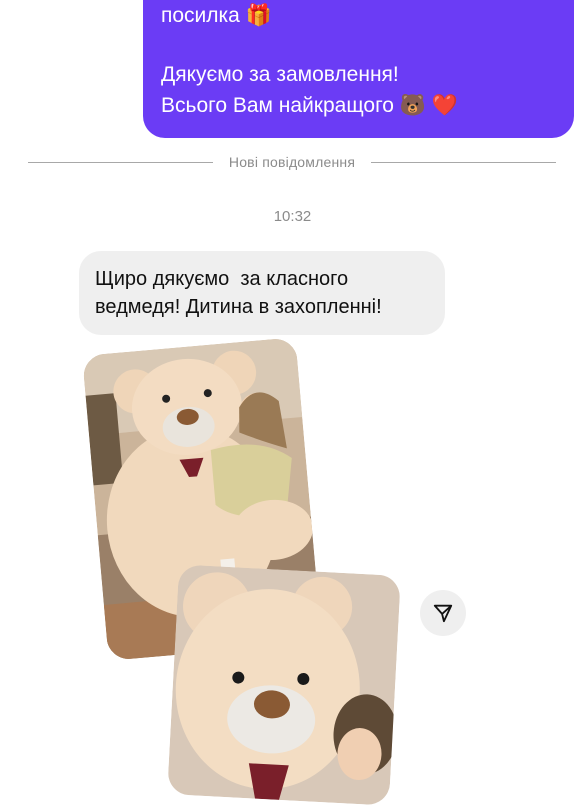 The width and height of the screenshot is (585, 806). I want to click on new-messages-label: Нові повідомлення, so click(292, 162).